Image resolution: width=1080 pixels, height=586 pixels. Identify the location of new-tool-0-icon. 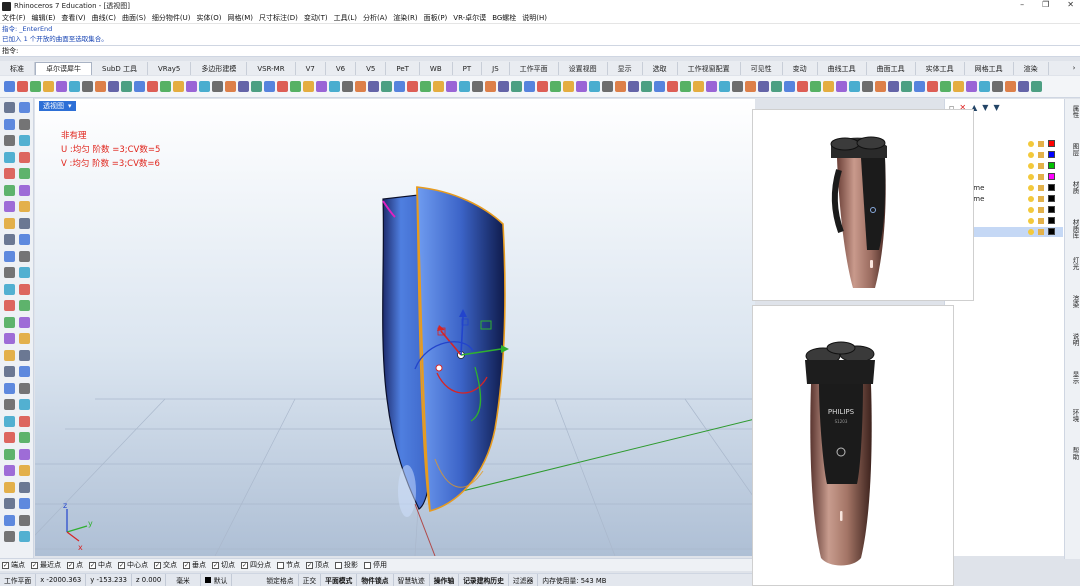
(9, 86).